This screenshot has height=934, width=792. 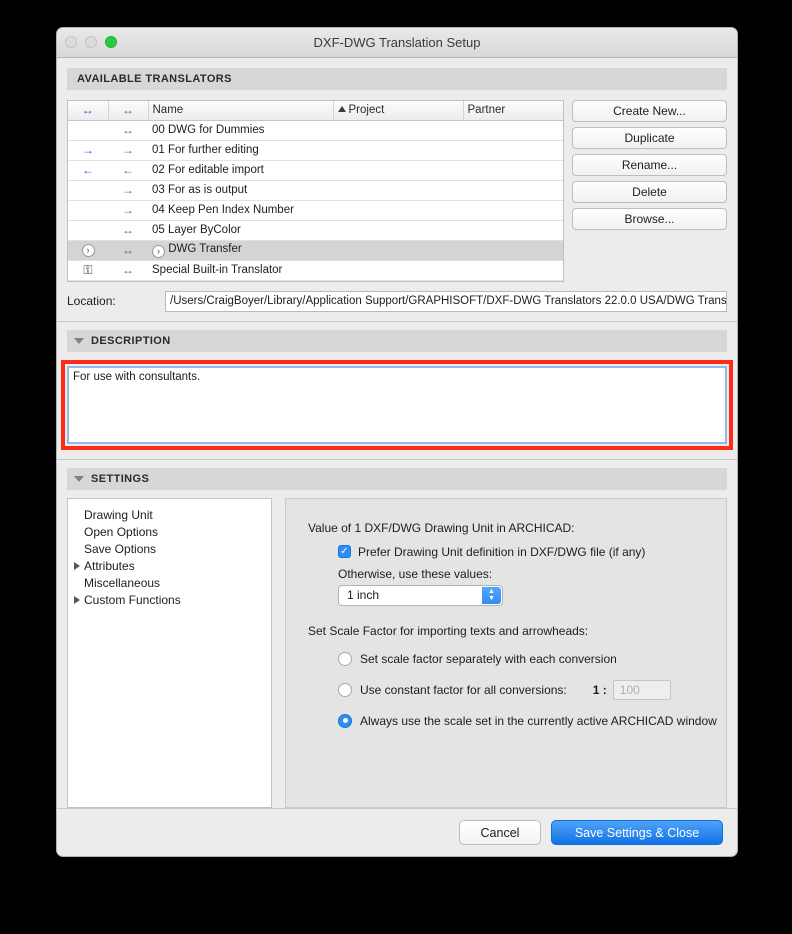 What do you see at coordinates (315, 170) in the screenshot?
I see `table-row: ← ← 02 For editable import` at bounding box center [315, 170].